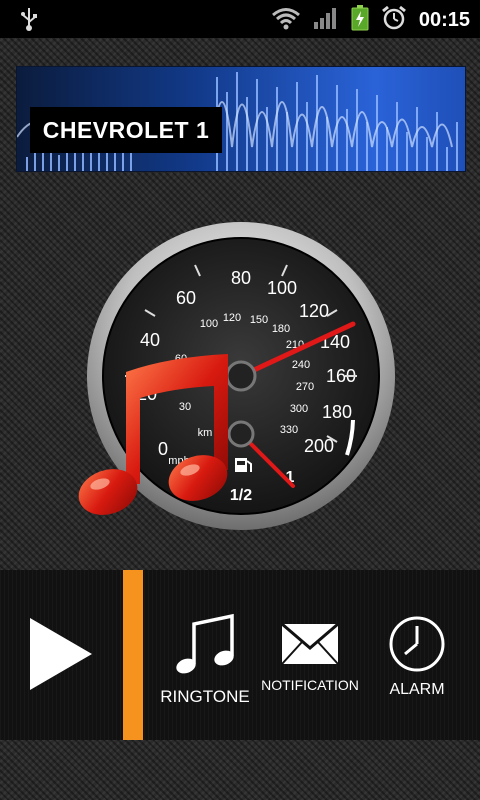 The width and height of the screenshot is (480, 800). I want to click on signal-icon, so click(326, 20).